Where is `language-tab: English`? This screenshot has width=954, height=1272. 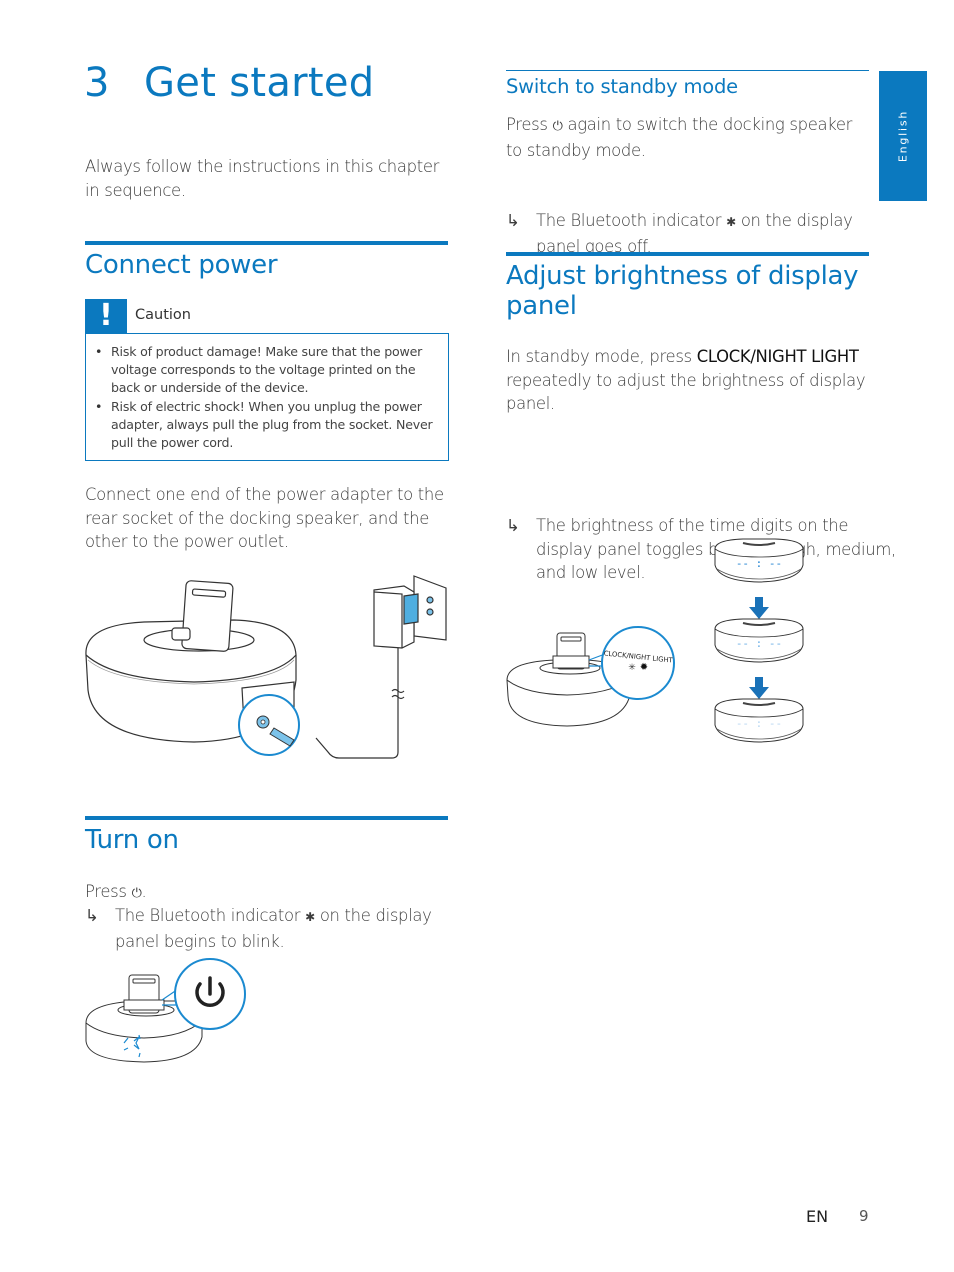 language-tab: English is located at coordinates (903, 136).